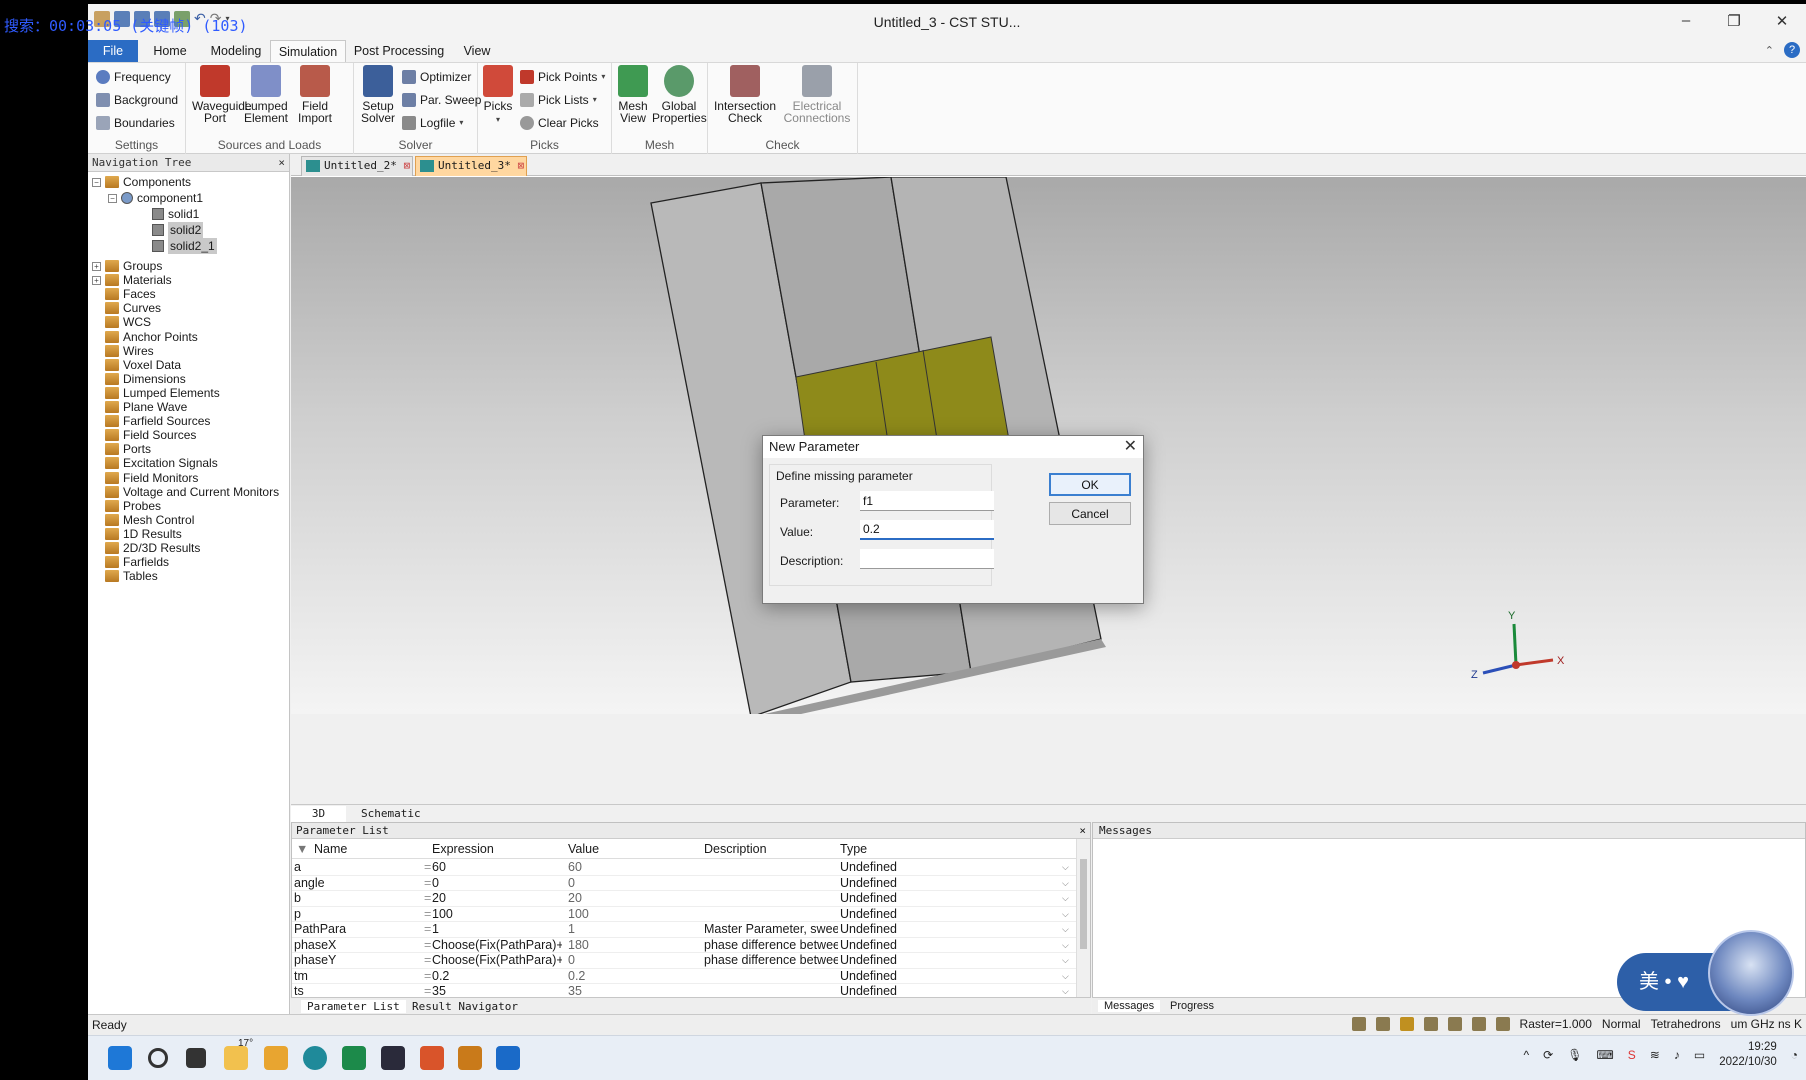  I want to click on global-properties-button: Global Properties, so click(679, 94).